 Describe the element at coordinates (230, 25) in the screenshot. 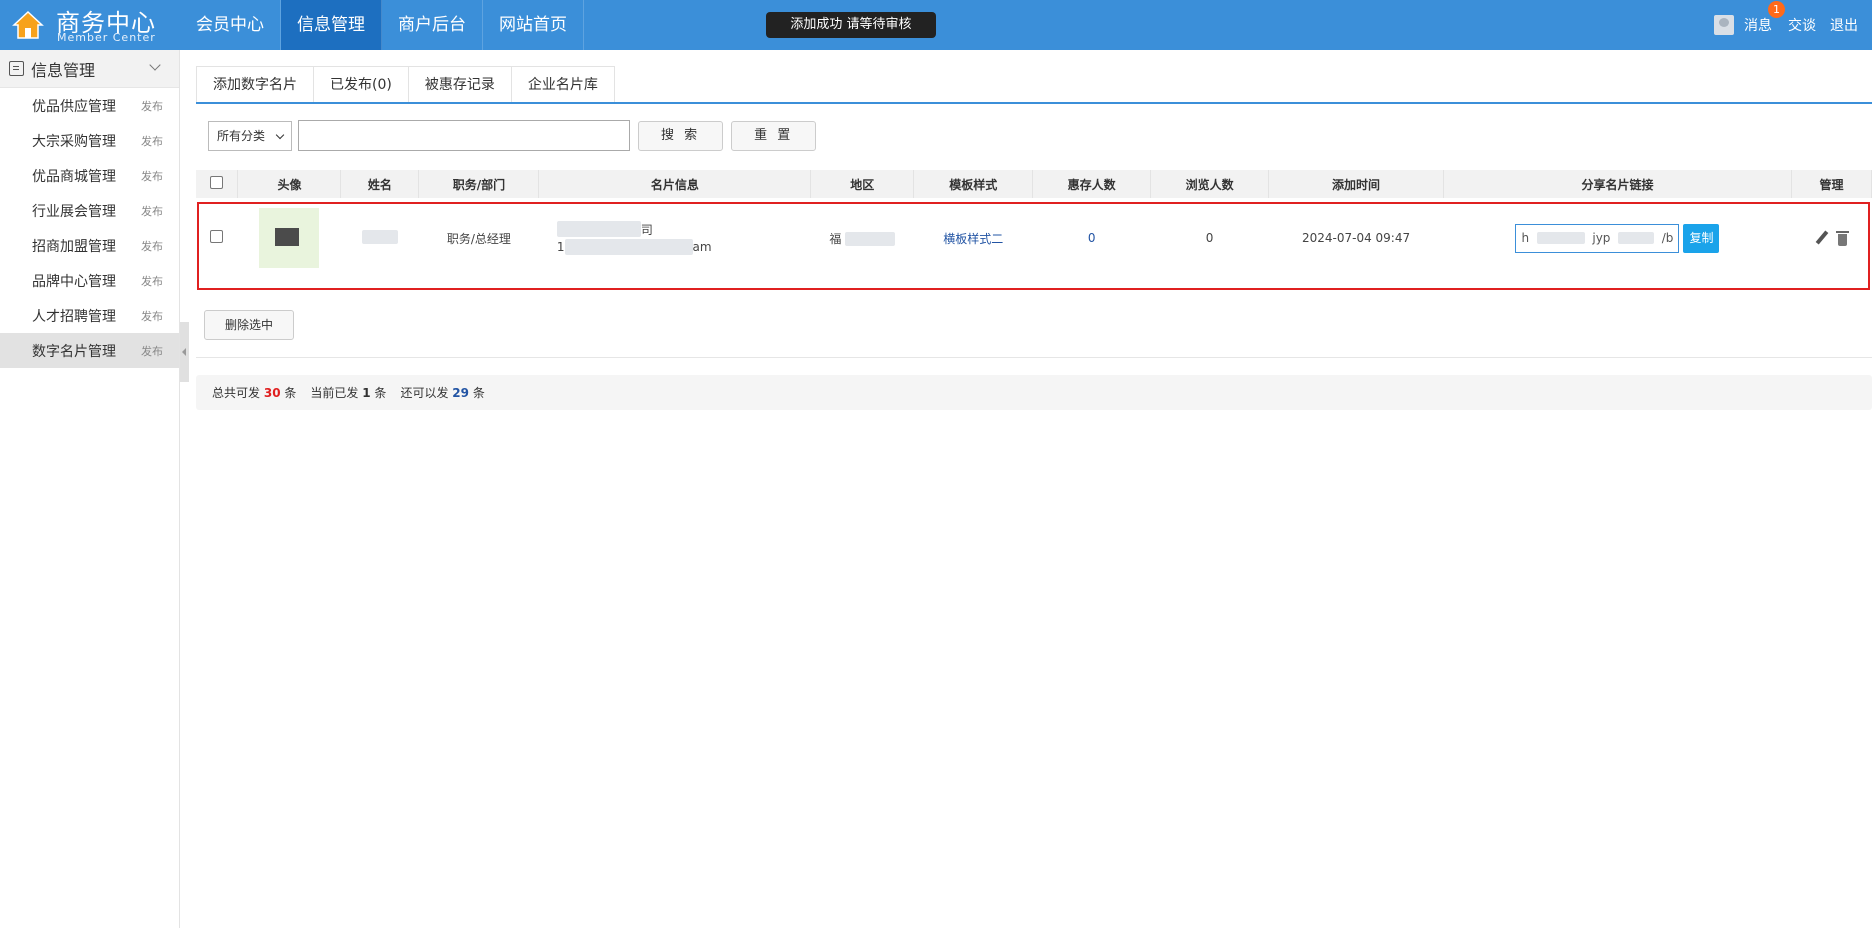

I see `nav-member-center: 会员中心` at that location.